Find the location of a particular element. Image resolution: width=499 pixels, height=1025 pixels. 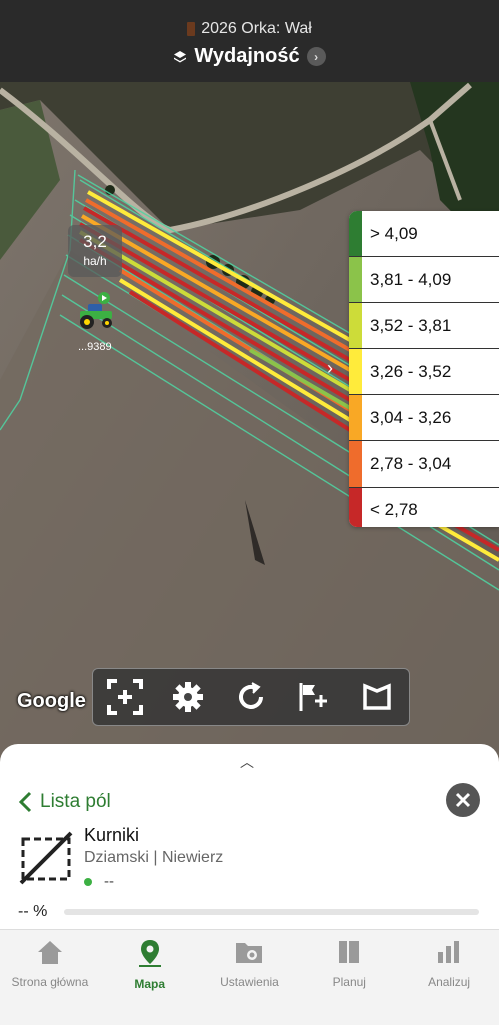

legend-row: 3,26 - 3,52 is located at coordinates (424, 372).